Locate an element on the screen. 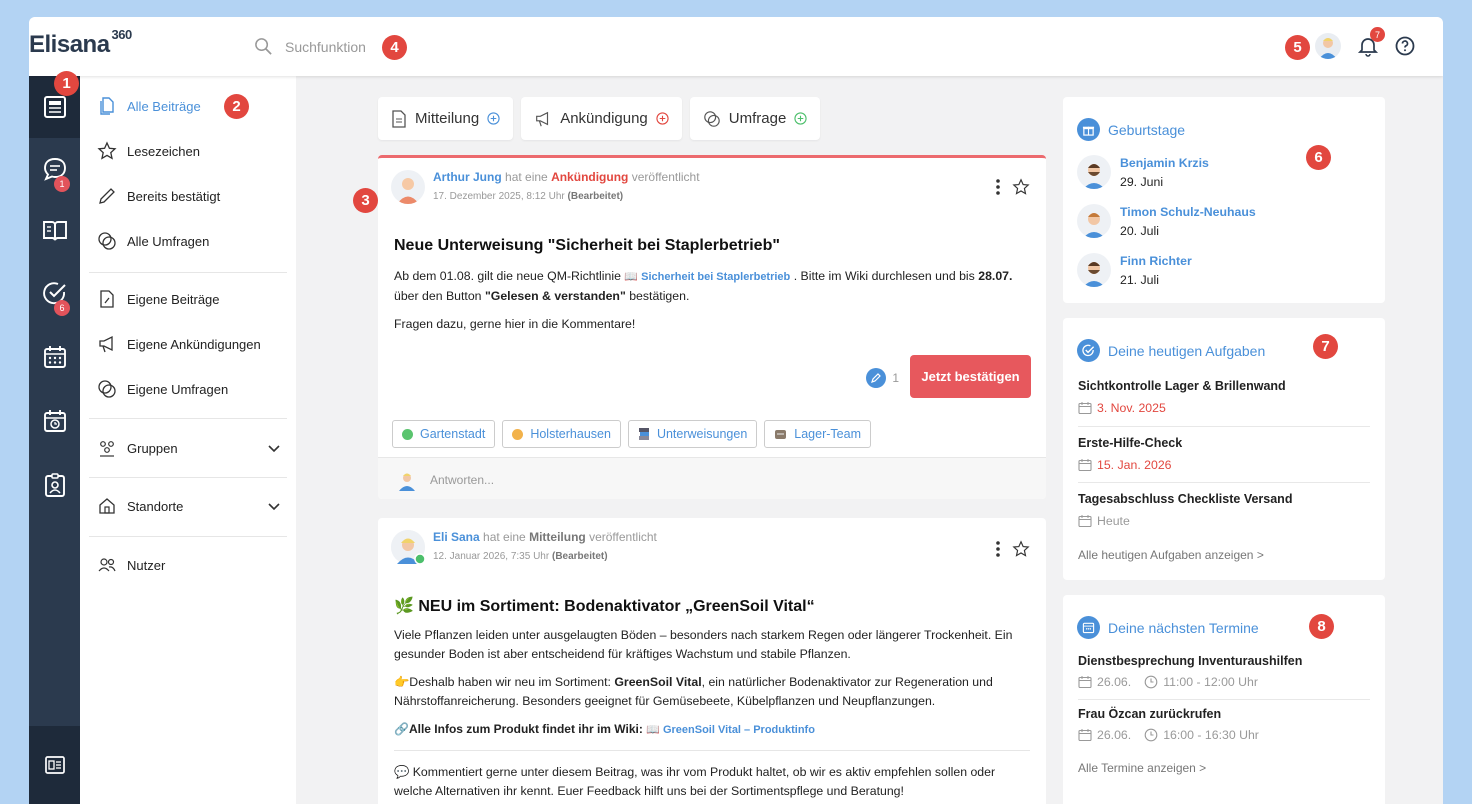  nav-own-polls: Eigene Umfragen is located at coordinates (192, 389).